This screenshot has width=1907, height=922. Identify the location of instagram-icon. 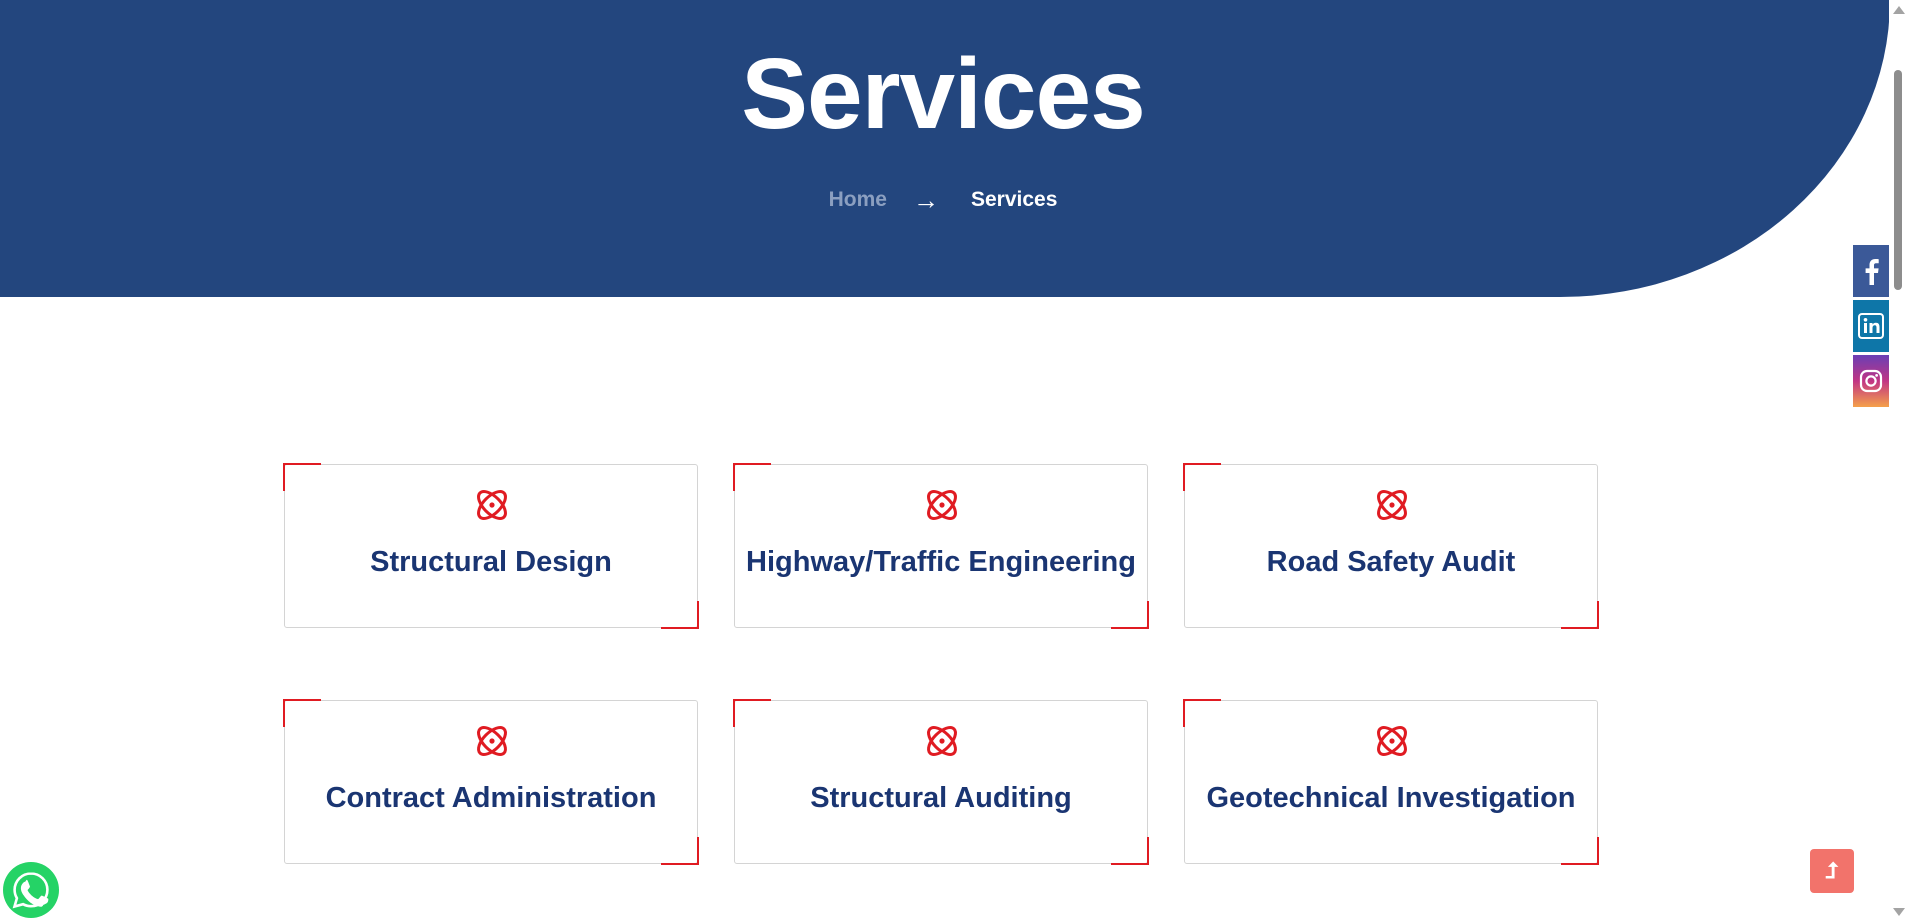
(1871, 381).